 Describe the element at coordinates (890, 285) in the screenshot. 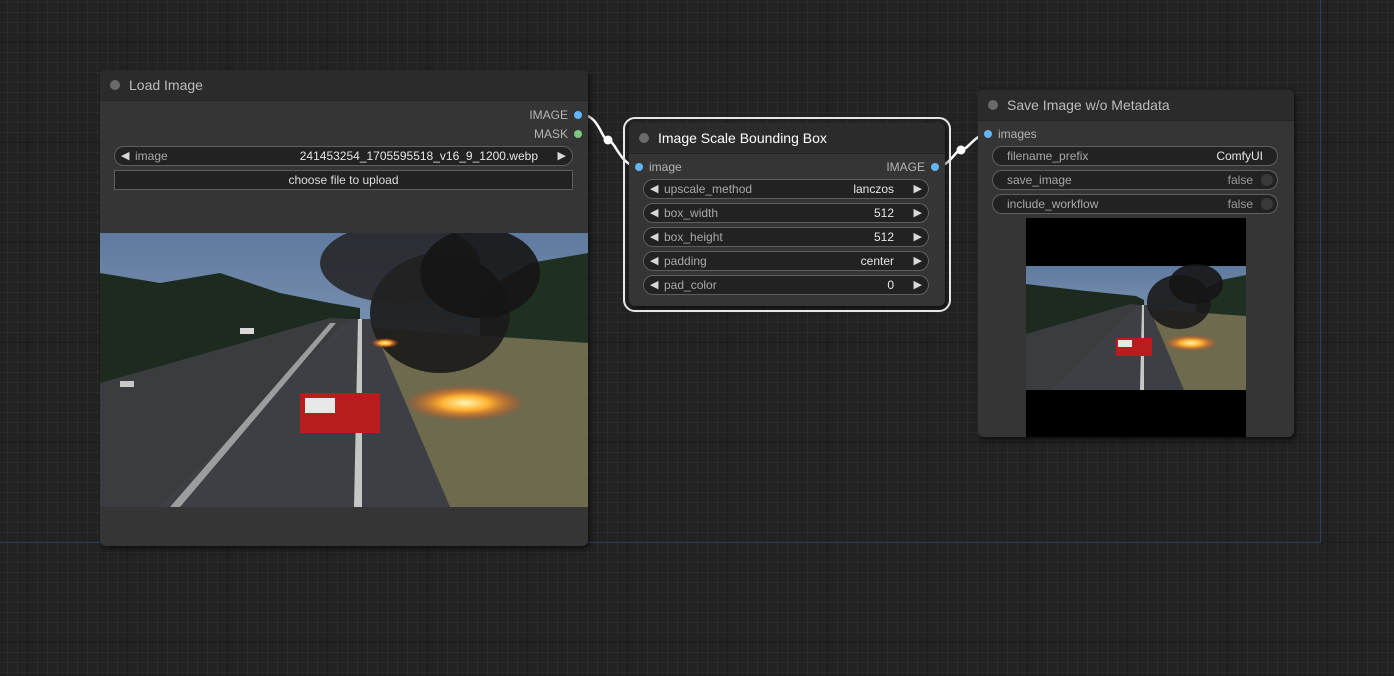

I see `widget-value: 0` at that location.